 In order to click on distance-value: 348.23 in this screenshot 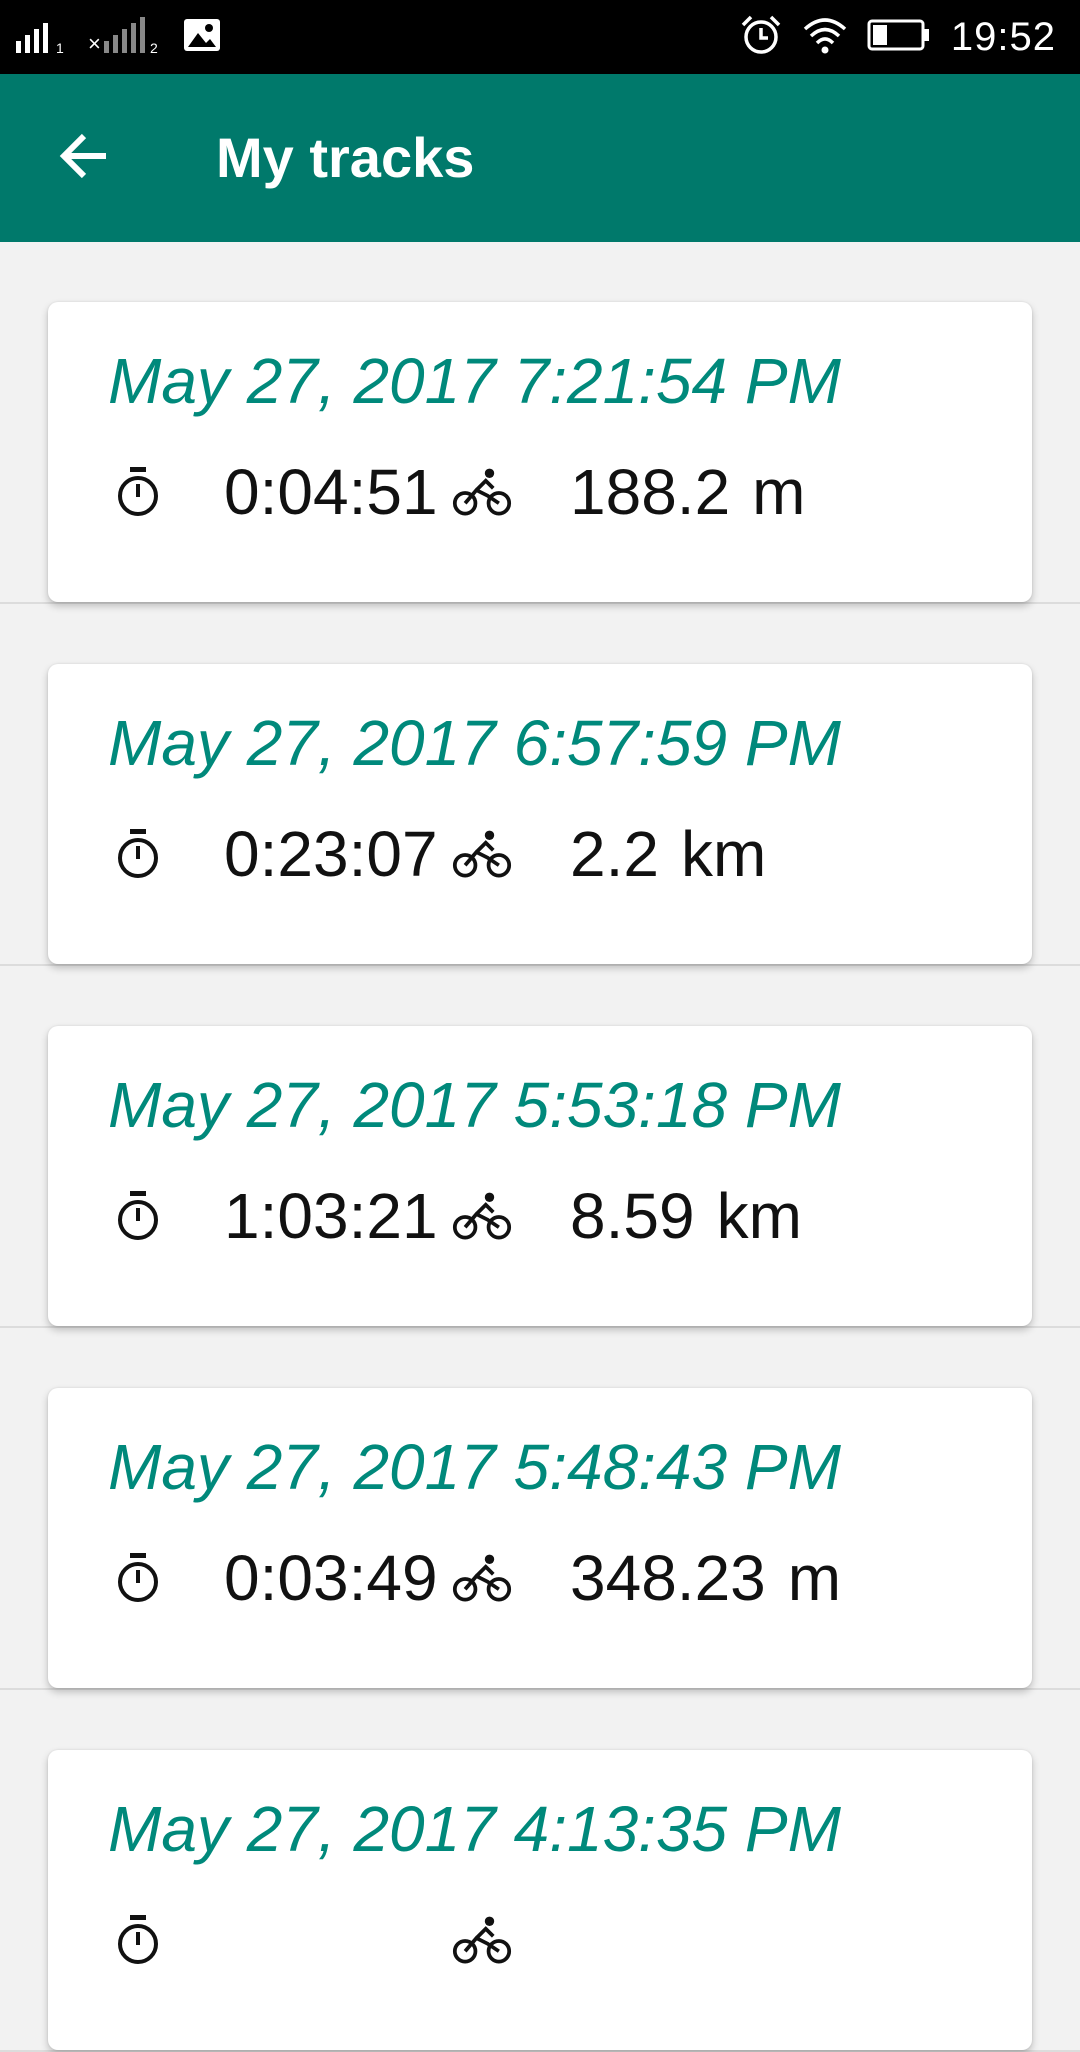, I will do `click(668, 1578)`.